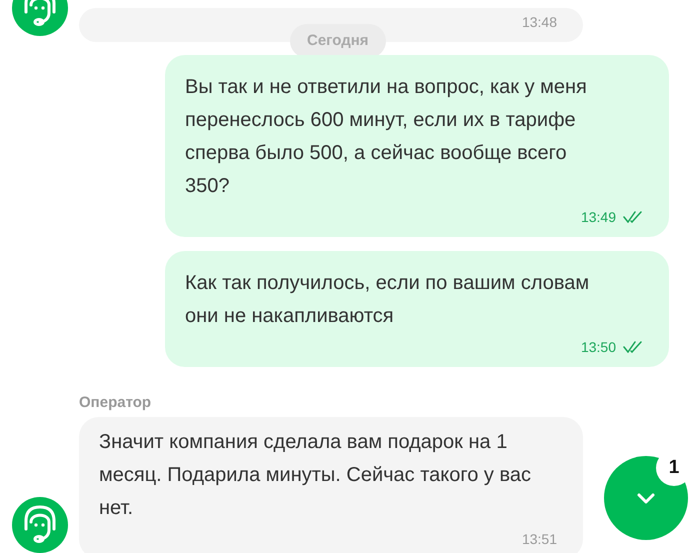 The height and width of the screenshot is (553, 700). Describe the element at coordinates (539, 539) in the screenshot. I see `message-time: 13:51` at that location.